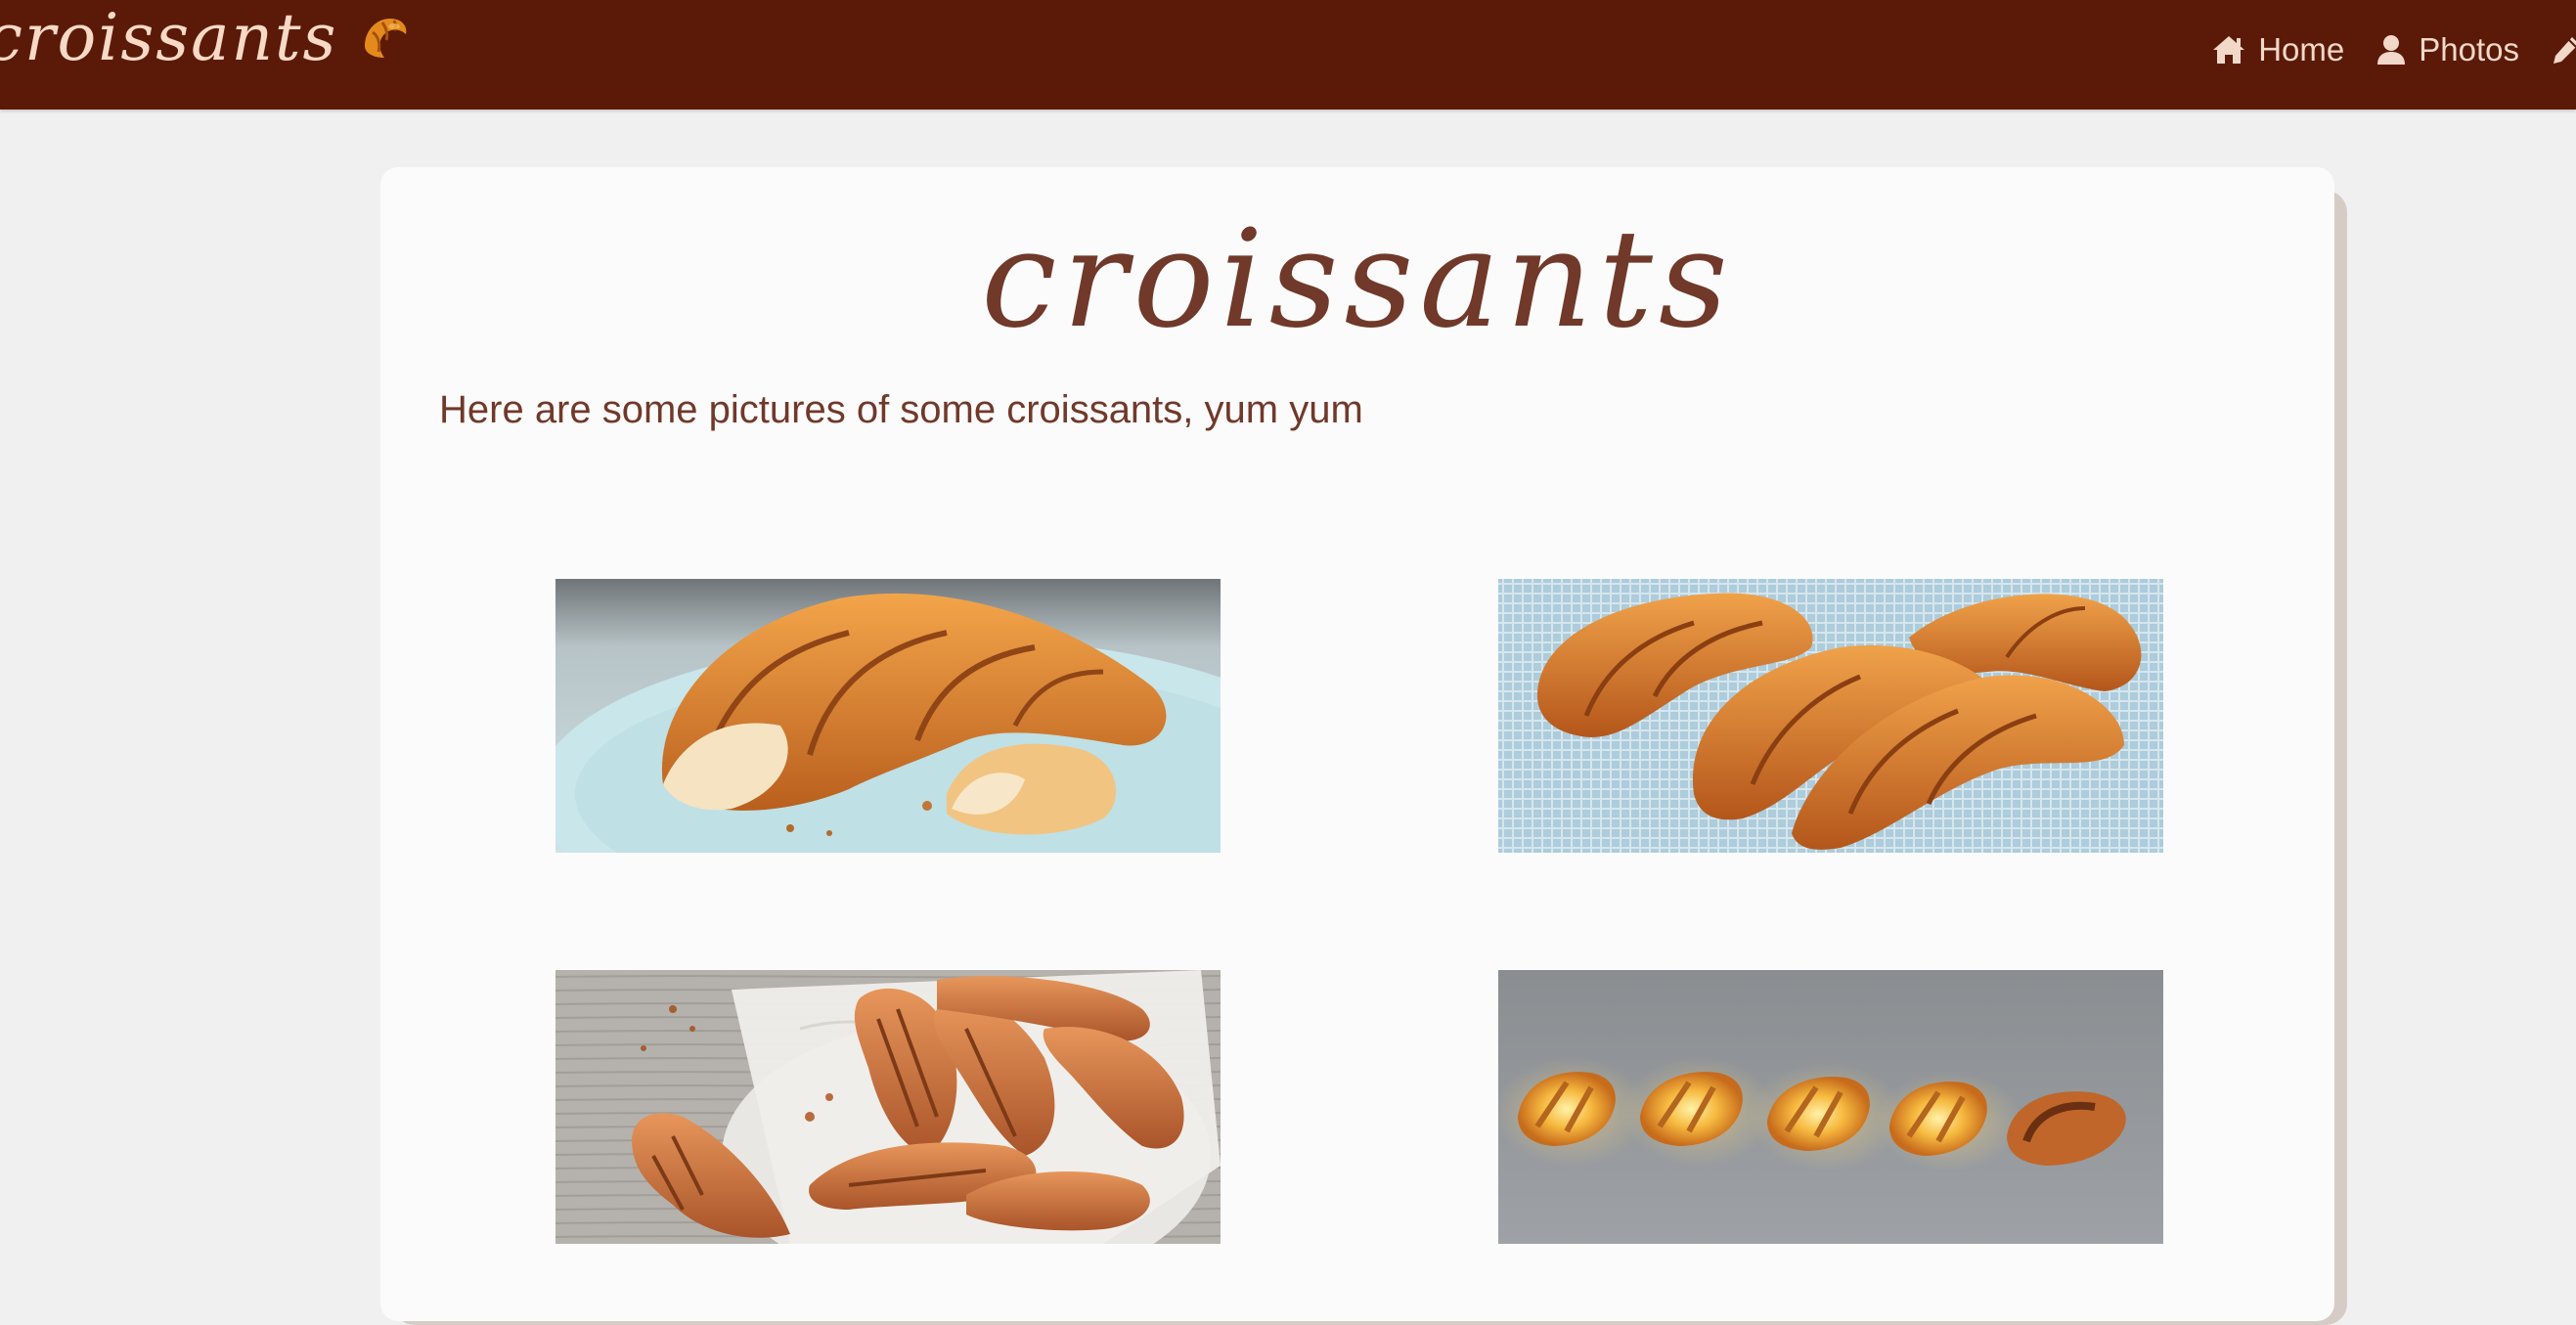  I want to click on nav-photos-link: Photos, so click(2447, 49).